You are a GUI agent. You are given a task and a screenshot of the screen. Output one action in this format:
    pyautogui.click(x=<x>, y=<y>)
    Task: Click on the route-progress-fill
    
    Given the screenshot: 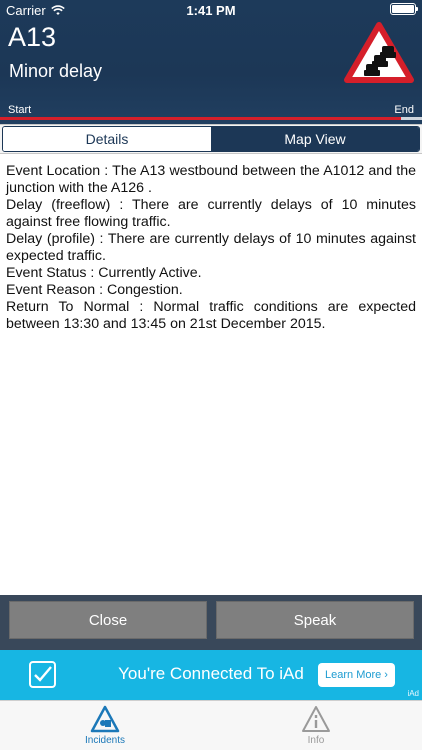 What is the action you would take?
    pyautogui.click(x=200, y=118)
    